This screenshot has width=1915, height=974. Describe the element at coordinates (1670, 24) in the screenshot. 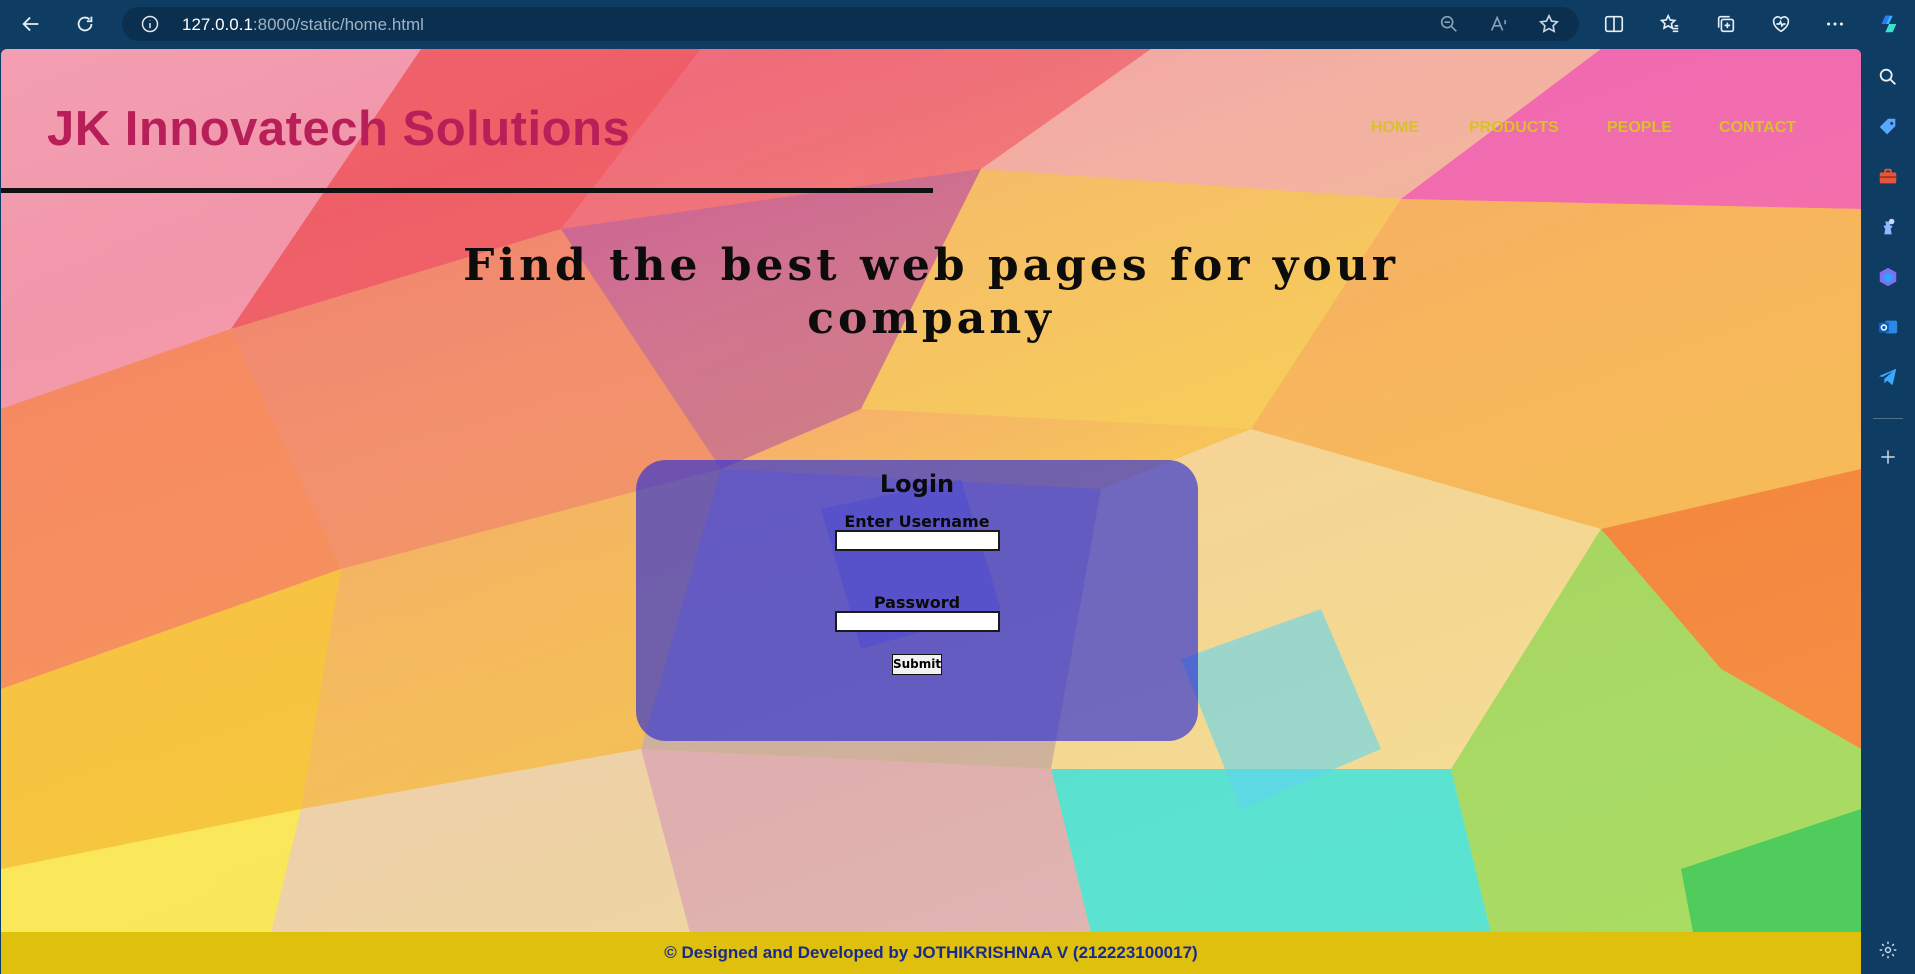

I see `favorites-icon` at that location.